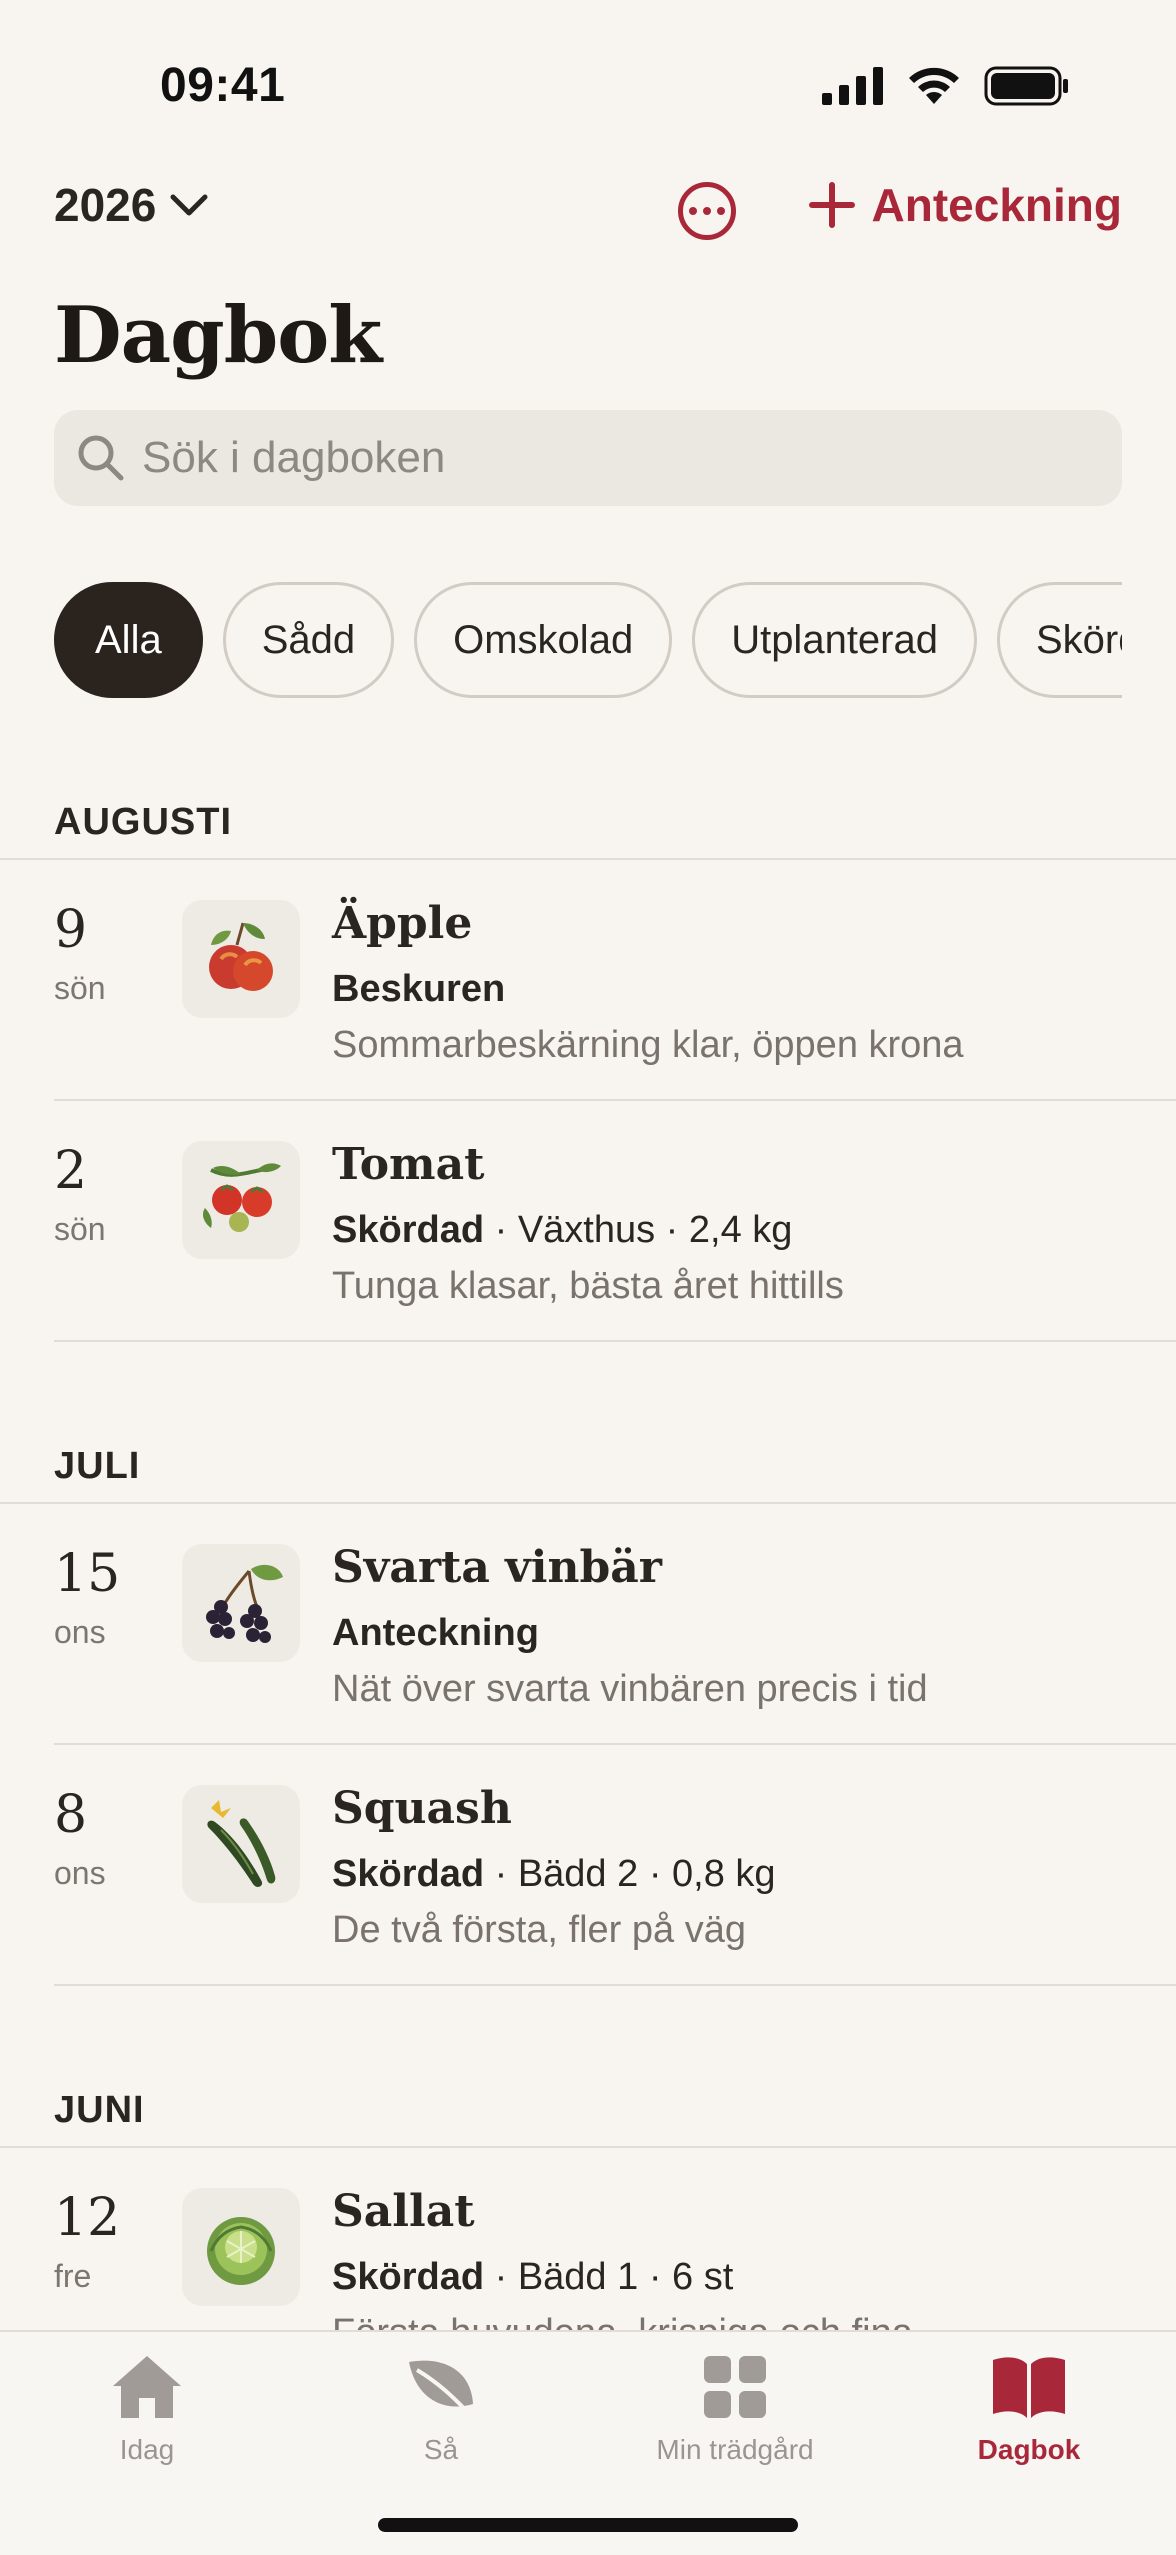 The width and height of the screenshot is (1176, 2555). I want to click on entry-plant-name: Squash, so click(422, 1808).